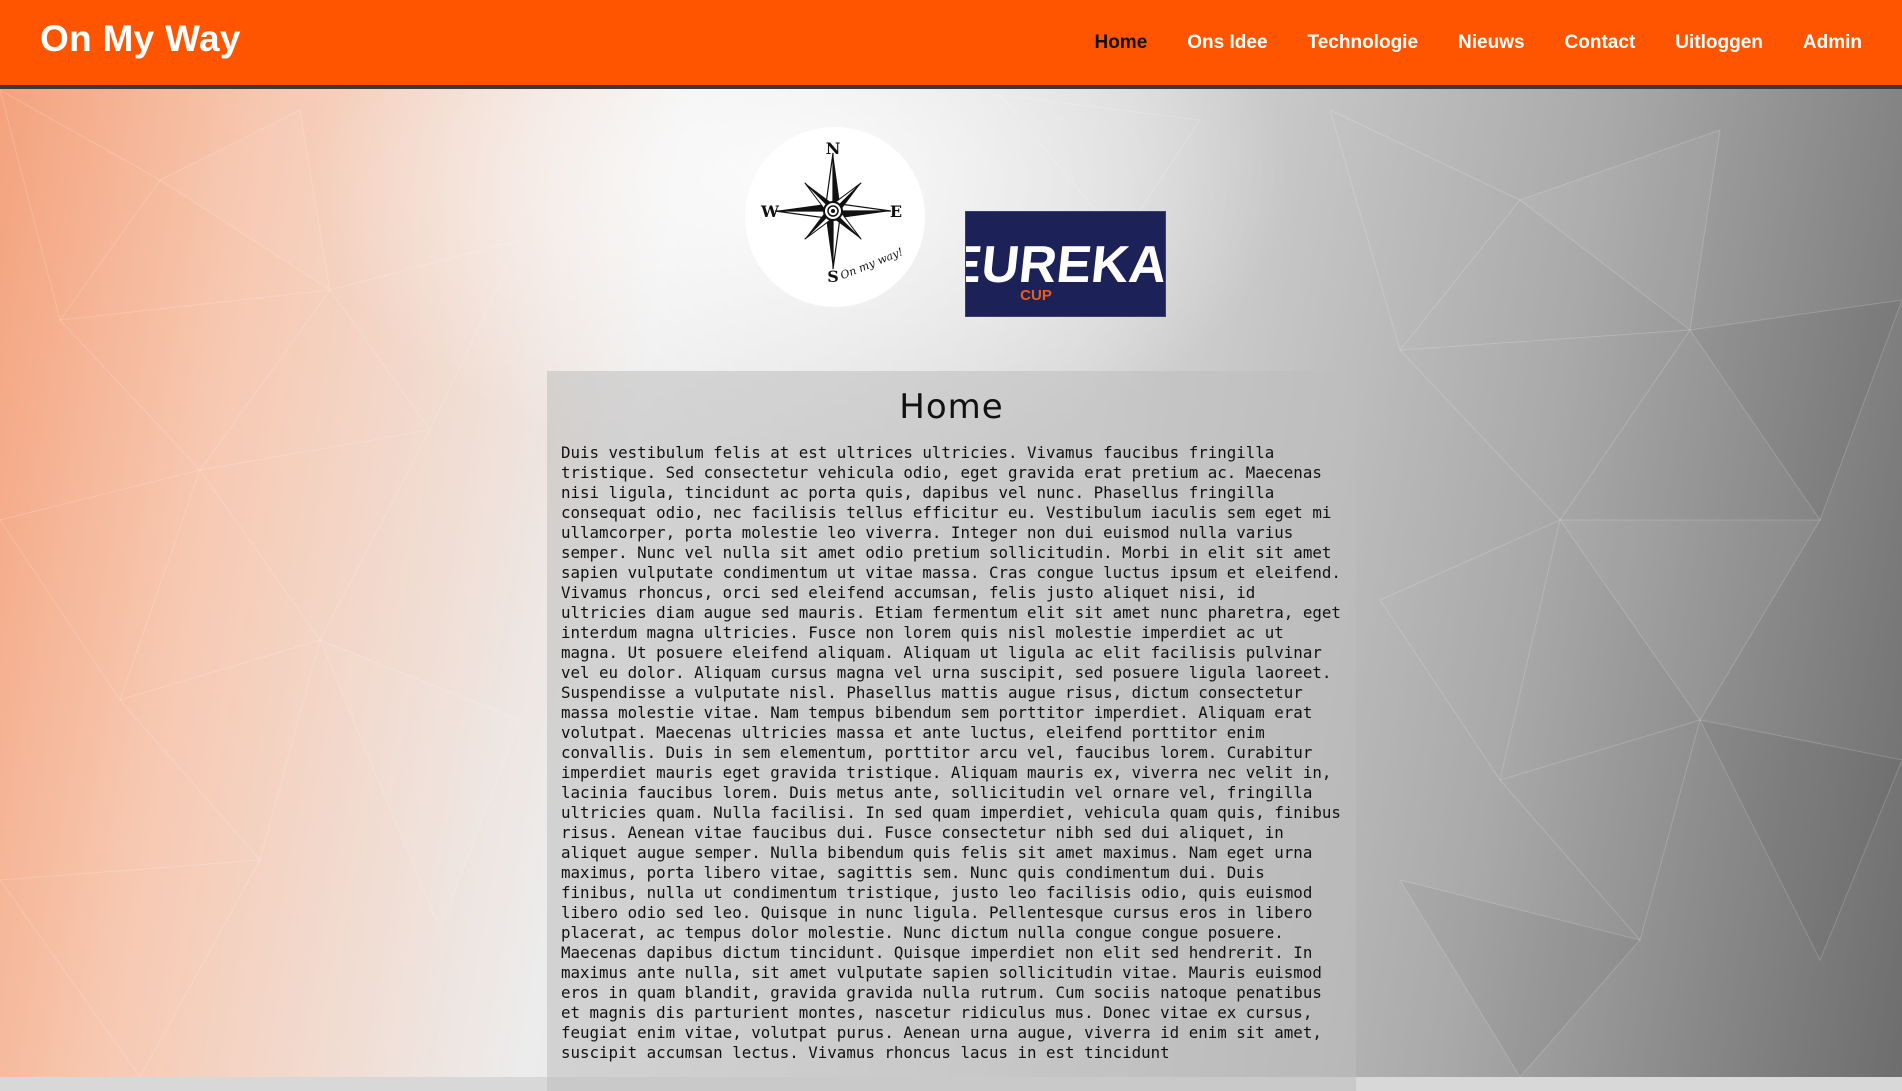 This screenshot has height=1091, width=1902. Describe the element at coordinates (1719, 43) in the screenshot. I see `nav-uitloggen: Uitloggen` at that location.